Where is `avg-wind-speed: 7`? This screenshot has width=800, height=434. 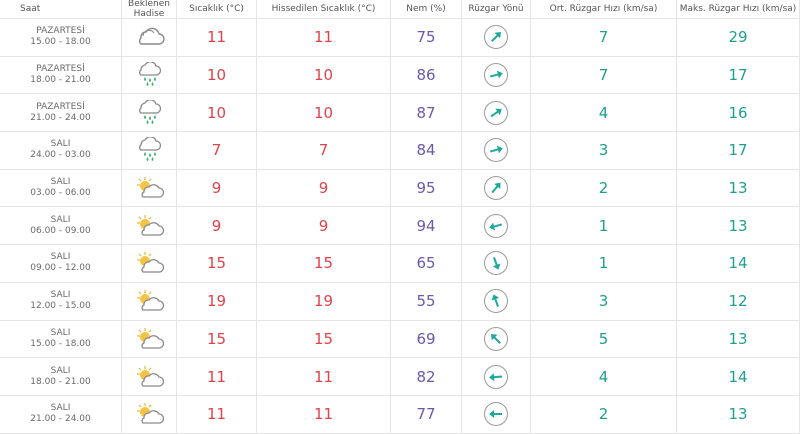 avg-wind-speed: 7 is located at coordinates (604, 38).